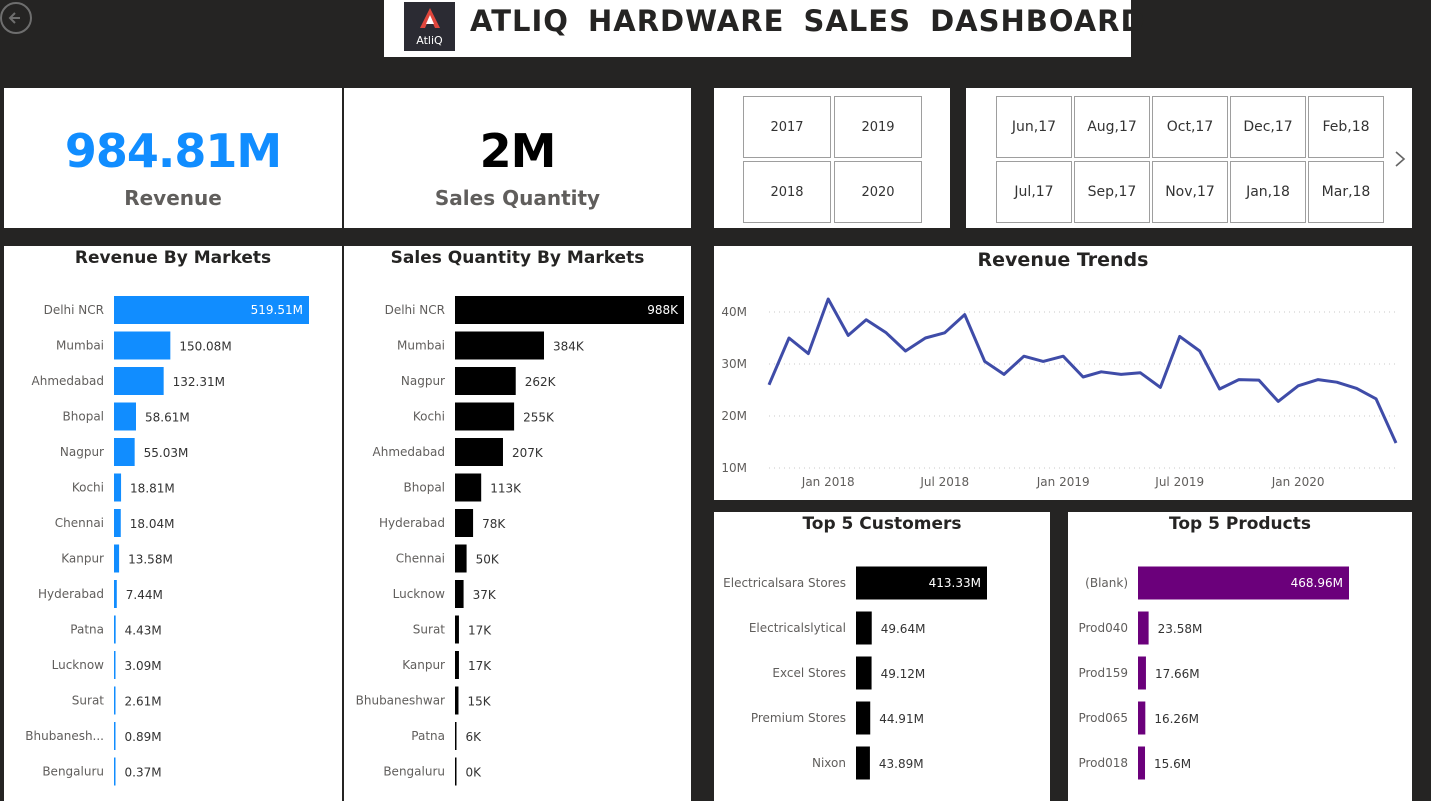 Image resolution: width=1431 pixels, height=801 pixels. What do you see at coordinates (1190, 192) in the screenshot?
I see `month-option: Nov,17` at bounding box center [1190, 192].